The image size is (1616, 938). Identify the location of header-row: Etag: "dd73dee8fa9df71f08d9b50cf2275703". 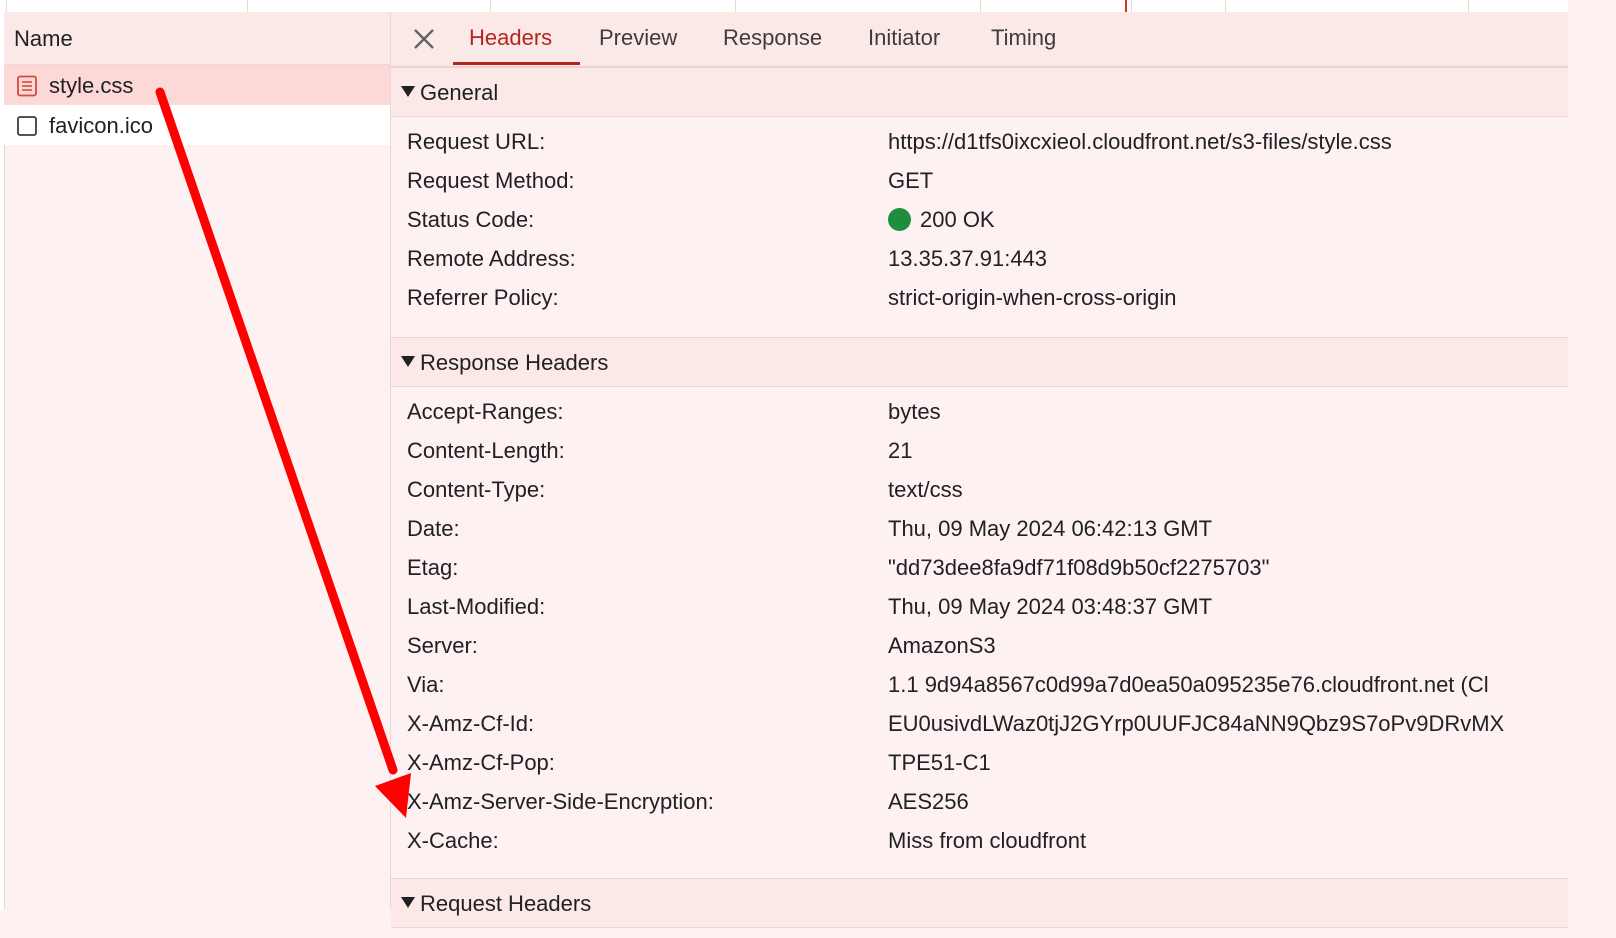
(987, 568).